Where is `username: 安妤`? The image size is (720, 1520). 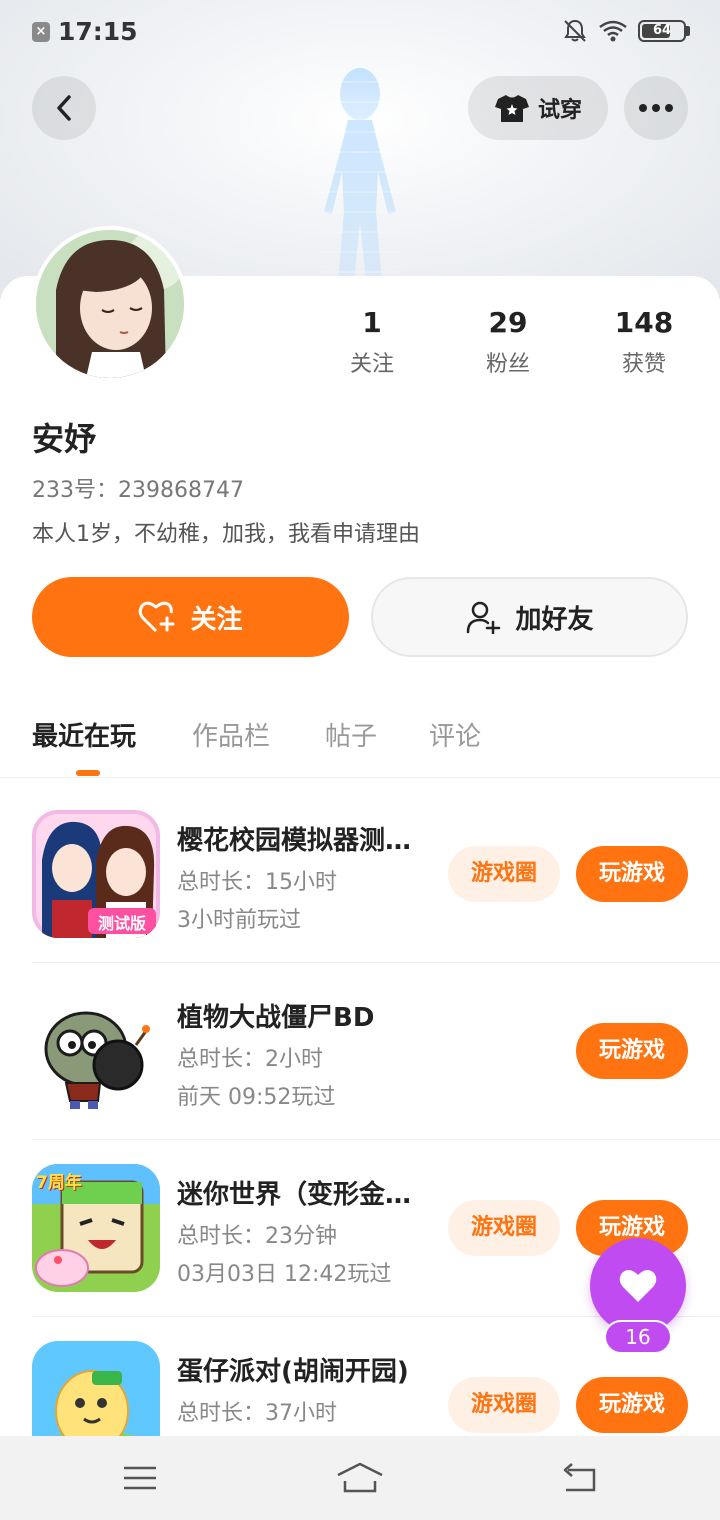
username: 安妤 is located at coordinates (64, 439).